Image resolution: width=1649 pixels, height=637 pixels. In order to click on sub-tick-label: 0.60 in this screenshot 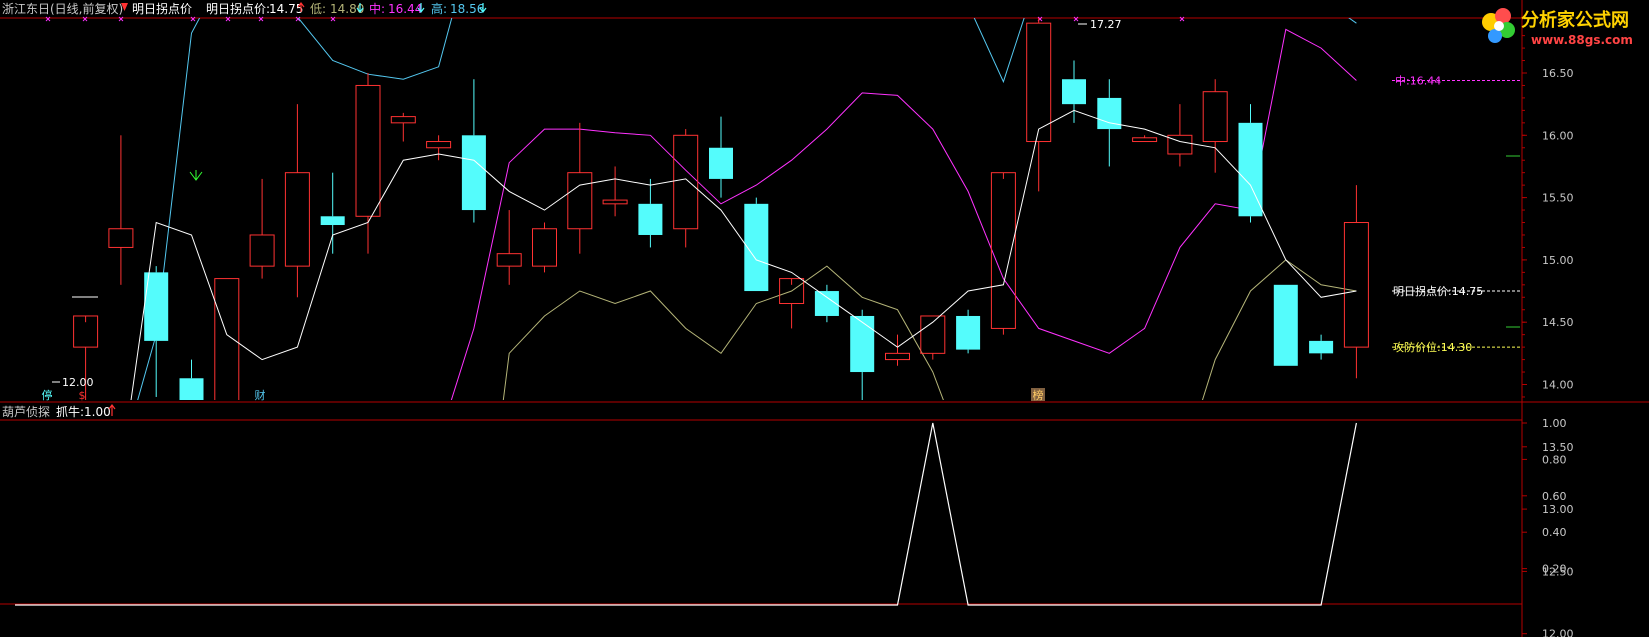, I will do `click(1554, 496)`.